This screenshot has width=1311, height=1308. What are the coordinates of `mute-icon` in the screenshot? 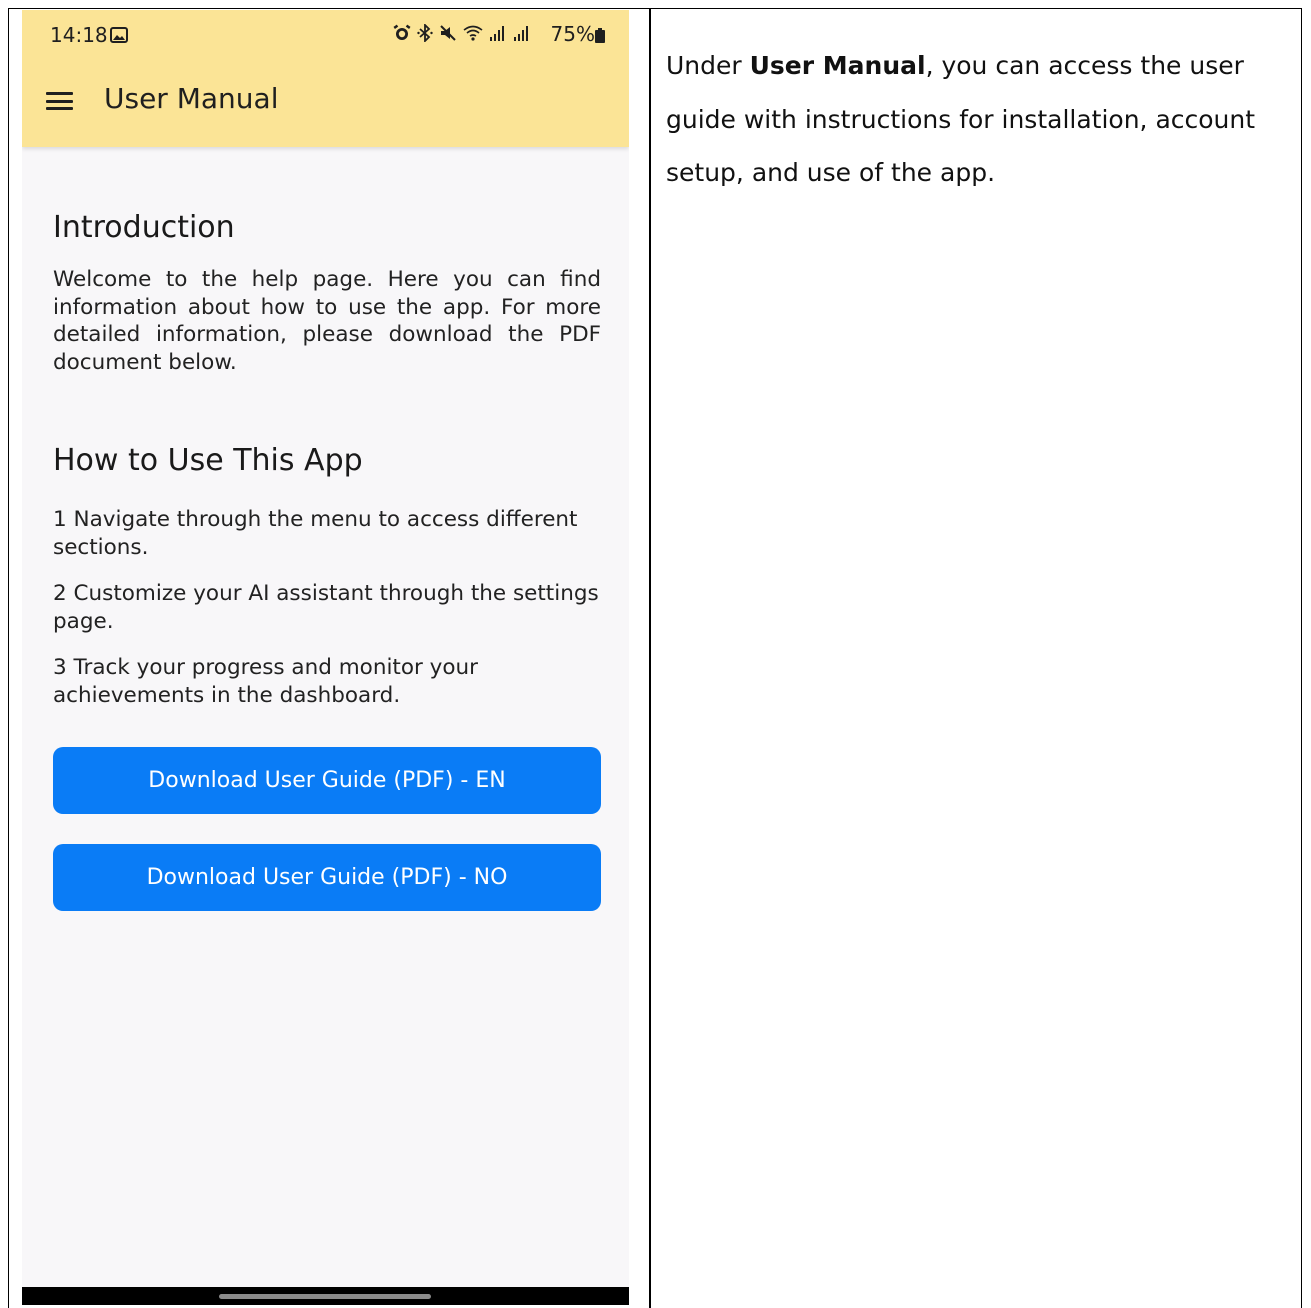 It's located at (448, 33).